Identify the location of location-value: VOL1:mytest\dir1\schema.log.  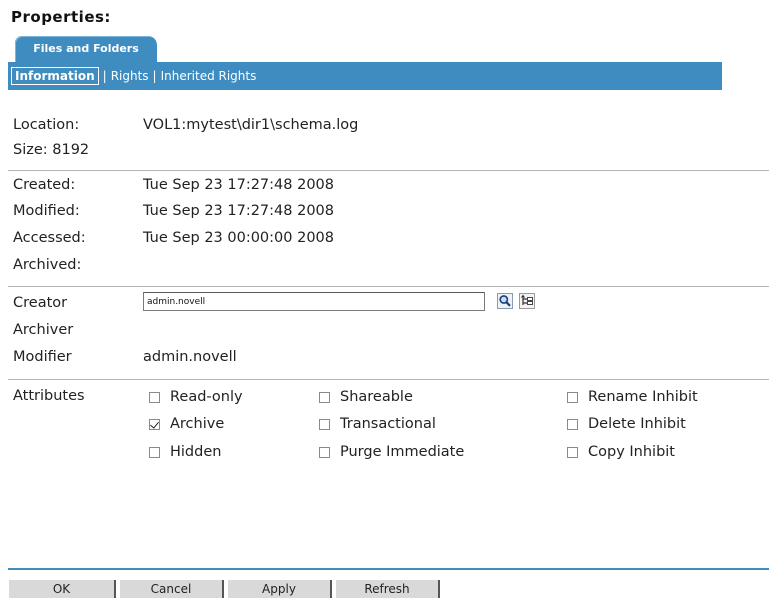
(251, 125).